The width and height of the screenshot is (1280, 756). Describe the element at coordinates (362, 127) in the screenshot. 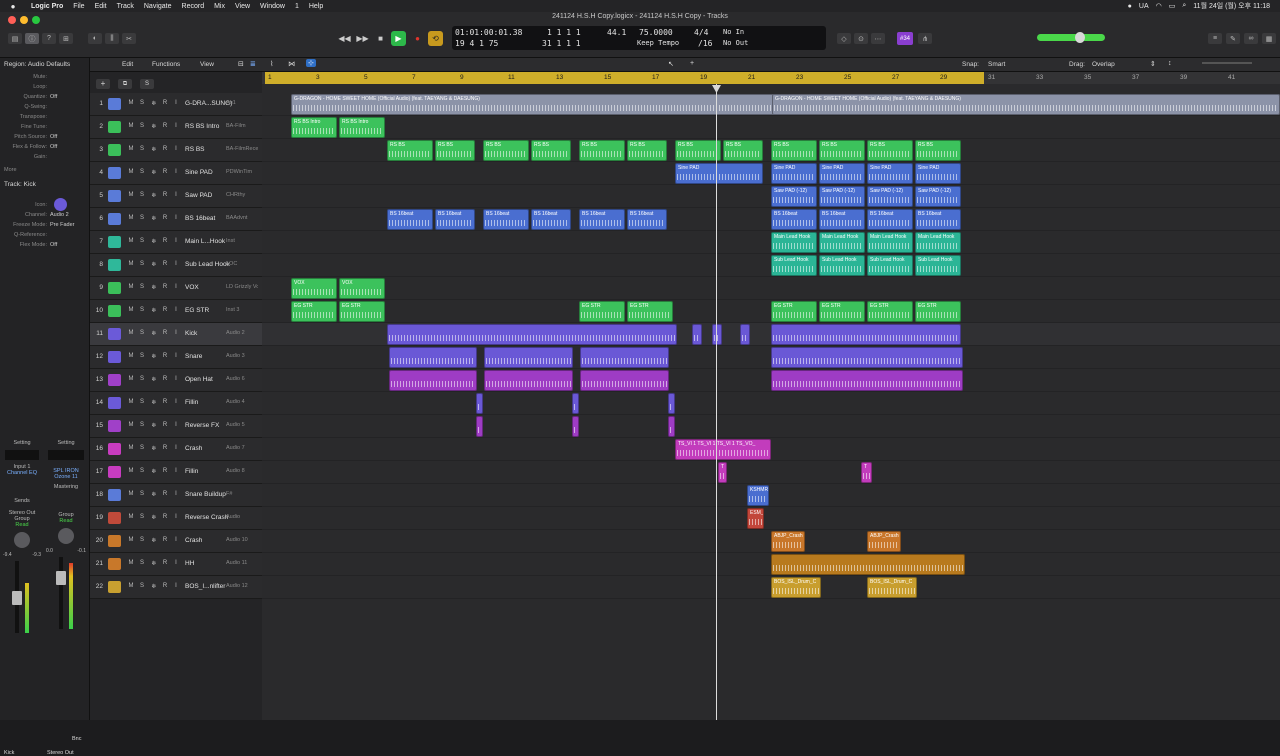

I see `region: RS BS Intro` at that location.